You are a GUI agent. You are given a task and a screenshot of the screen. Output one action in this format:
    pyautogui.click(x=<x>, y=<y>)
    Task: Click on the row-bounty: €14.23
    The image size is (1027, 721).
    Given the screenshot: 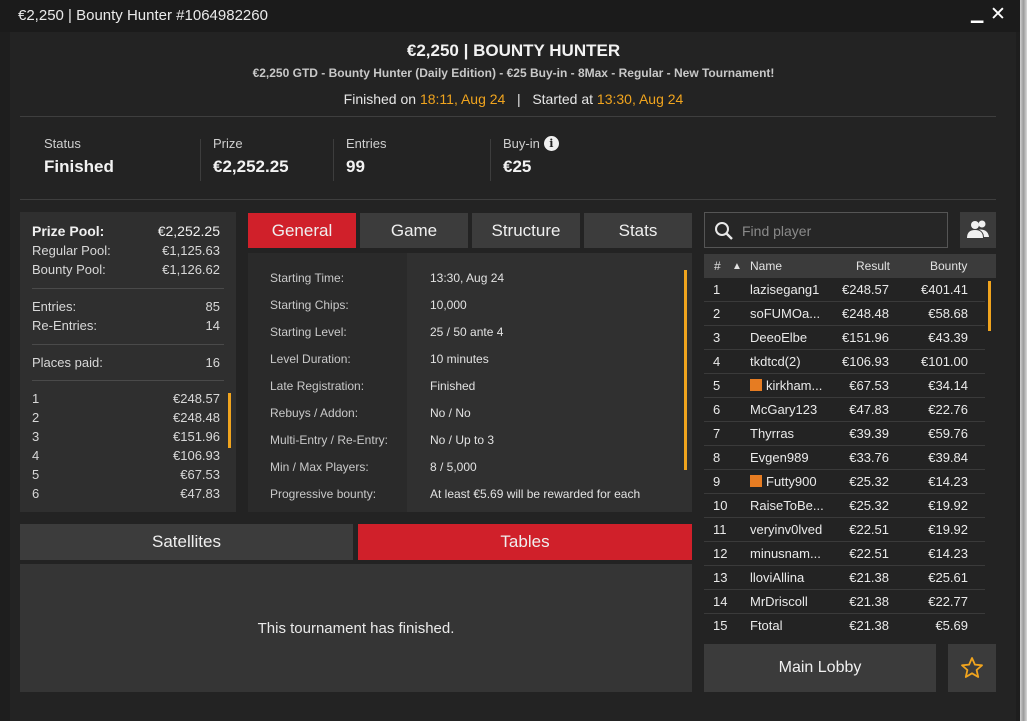 What is the action you would take?
    pyautogui.click(x=948, y=481)
    